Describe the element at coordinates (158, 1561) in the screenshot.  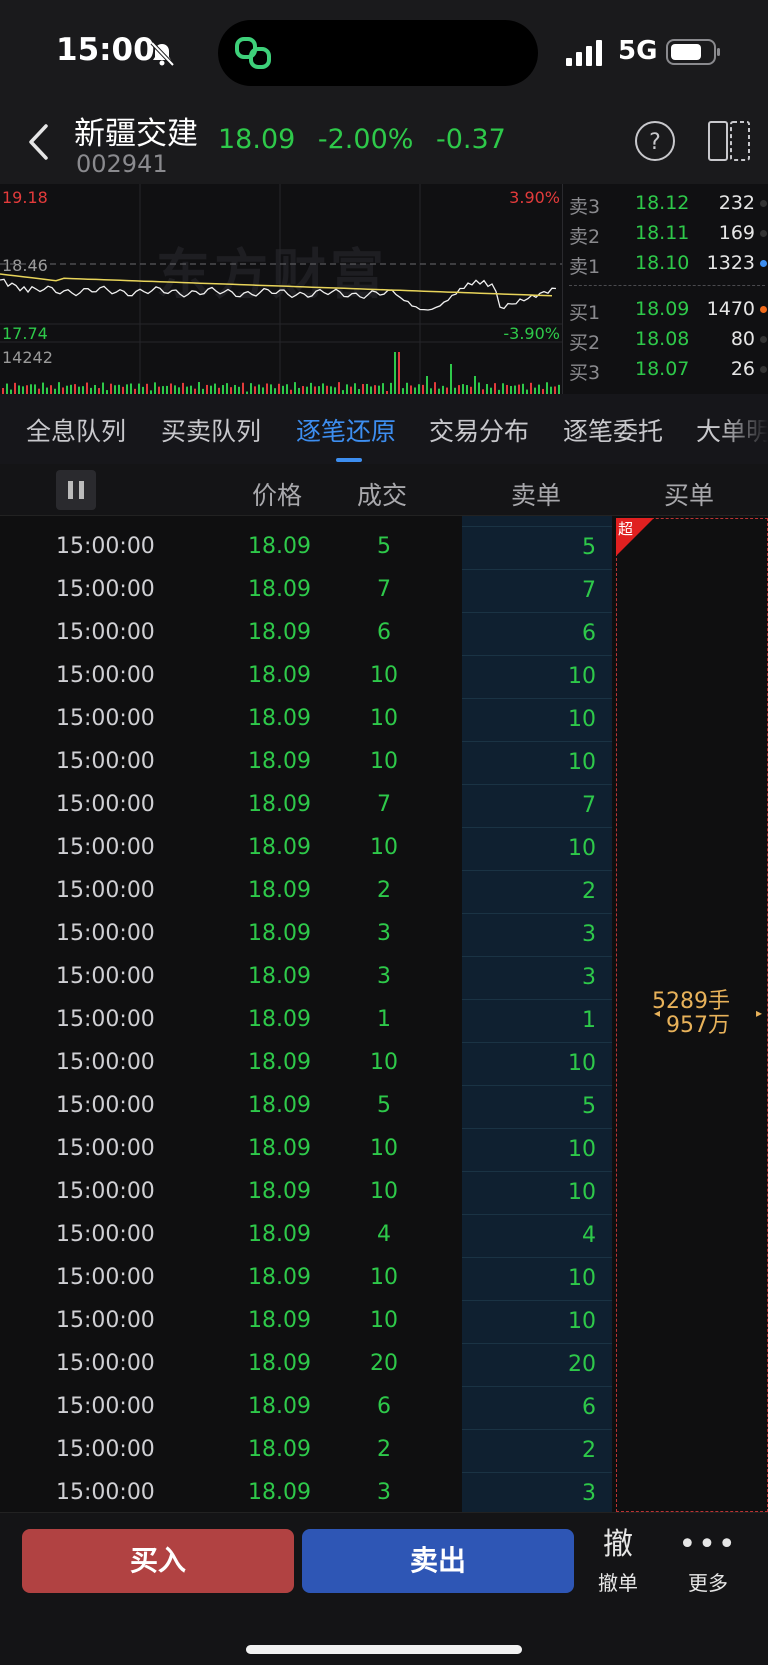
I see `buy-button: 买入` at that location.